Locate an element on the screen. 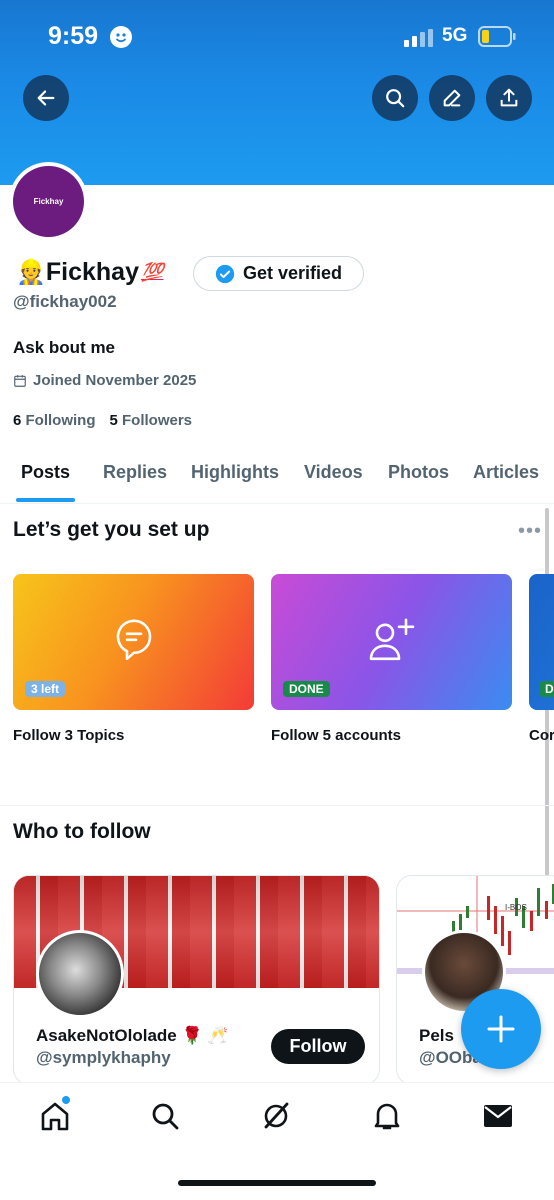 This screenshot has width=554, height=1200. profile-handle: @fickhay002 is located at coordinates (65, 301).